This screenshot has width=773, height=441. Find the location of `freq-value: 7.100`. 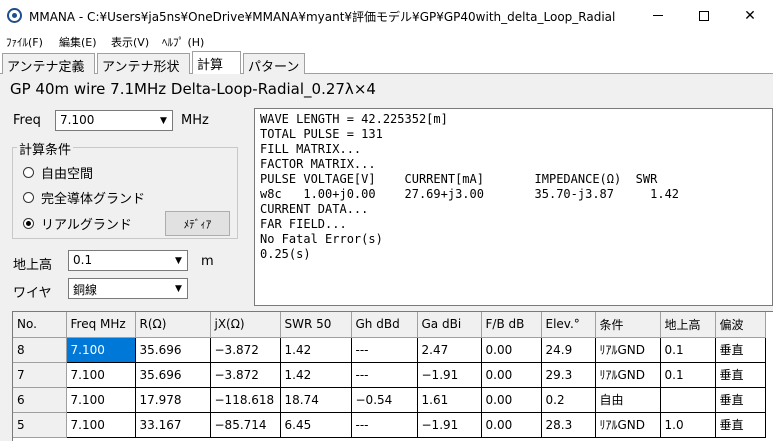

freq-value: 7.100 is located at coordinates (77, 120).